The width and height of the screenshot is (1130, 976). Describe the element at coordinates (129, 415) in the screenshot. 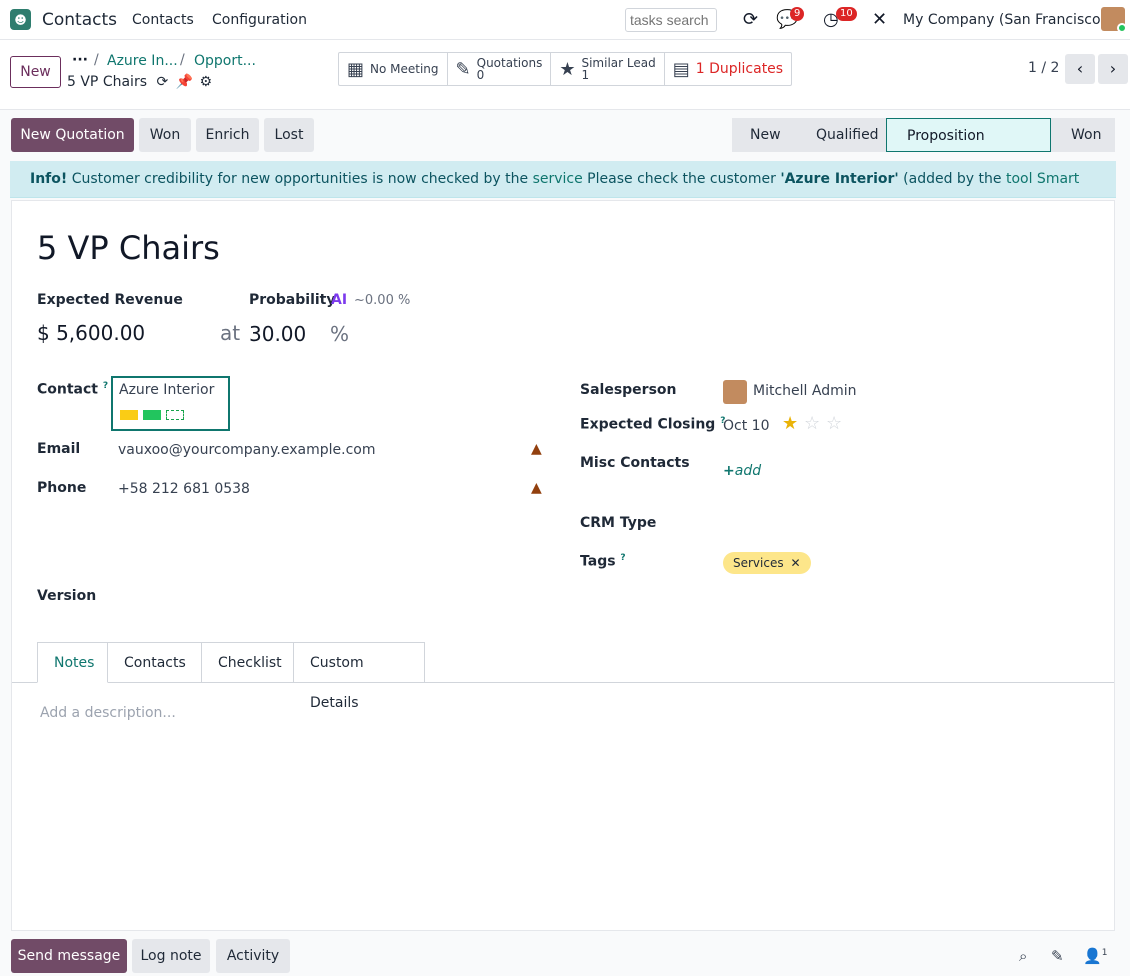

I see `yellow-swatch` at that location.